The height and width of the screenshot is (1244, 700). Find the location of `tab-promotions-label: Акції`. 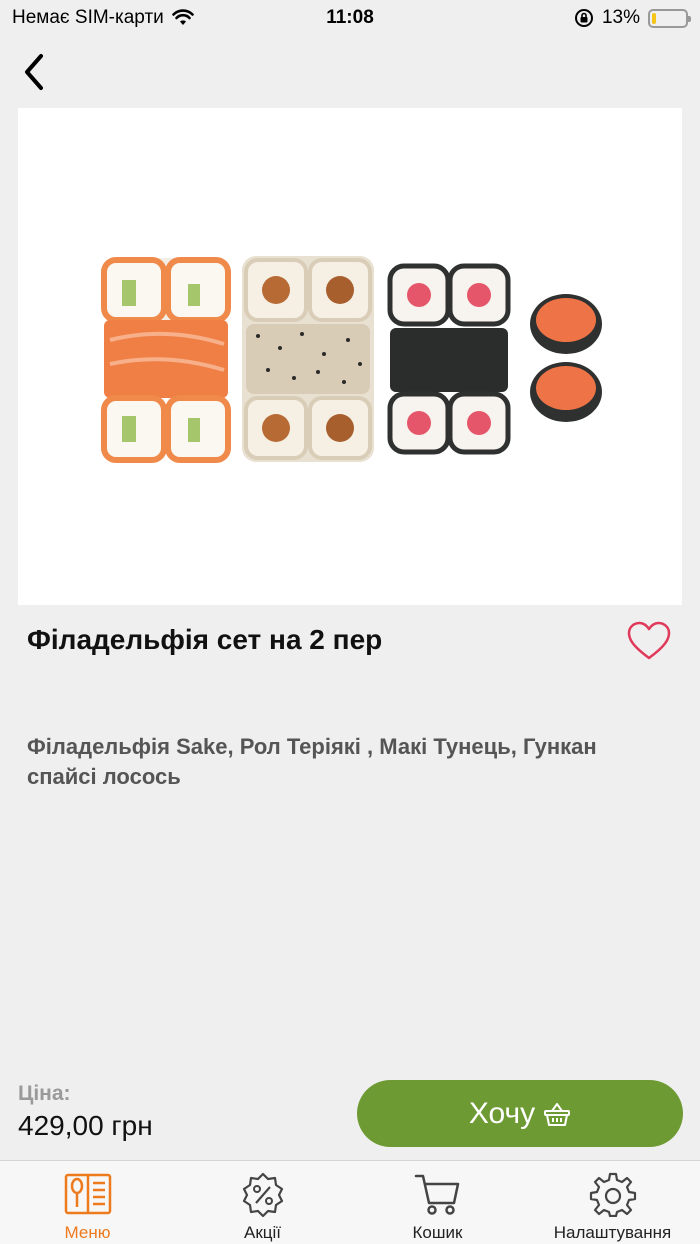

tab-promotions-label: Акції is located at coordinates (262, 1232).